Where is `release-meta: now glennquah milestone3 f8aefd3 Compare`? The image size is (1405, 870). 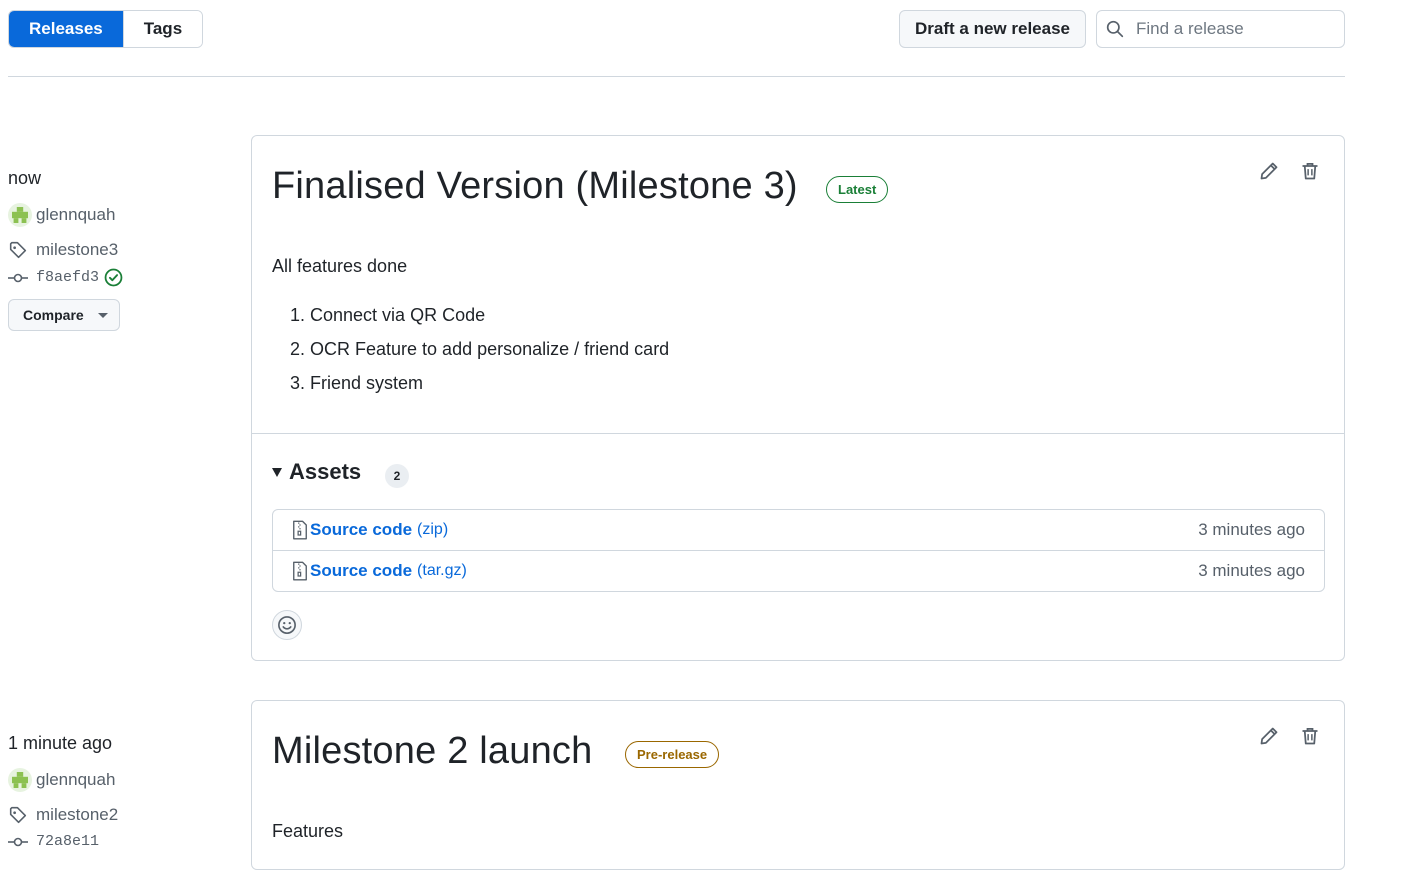
release-meta: now glennquah milestone3 f8aefd3 Compare is located at coordinates (108, 253).